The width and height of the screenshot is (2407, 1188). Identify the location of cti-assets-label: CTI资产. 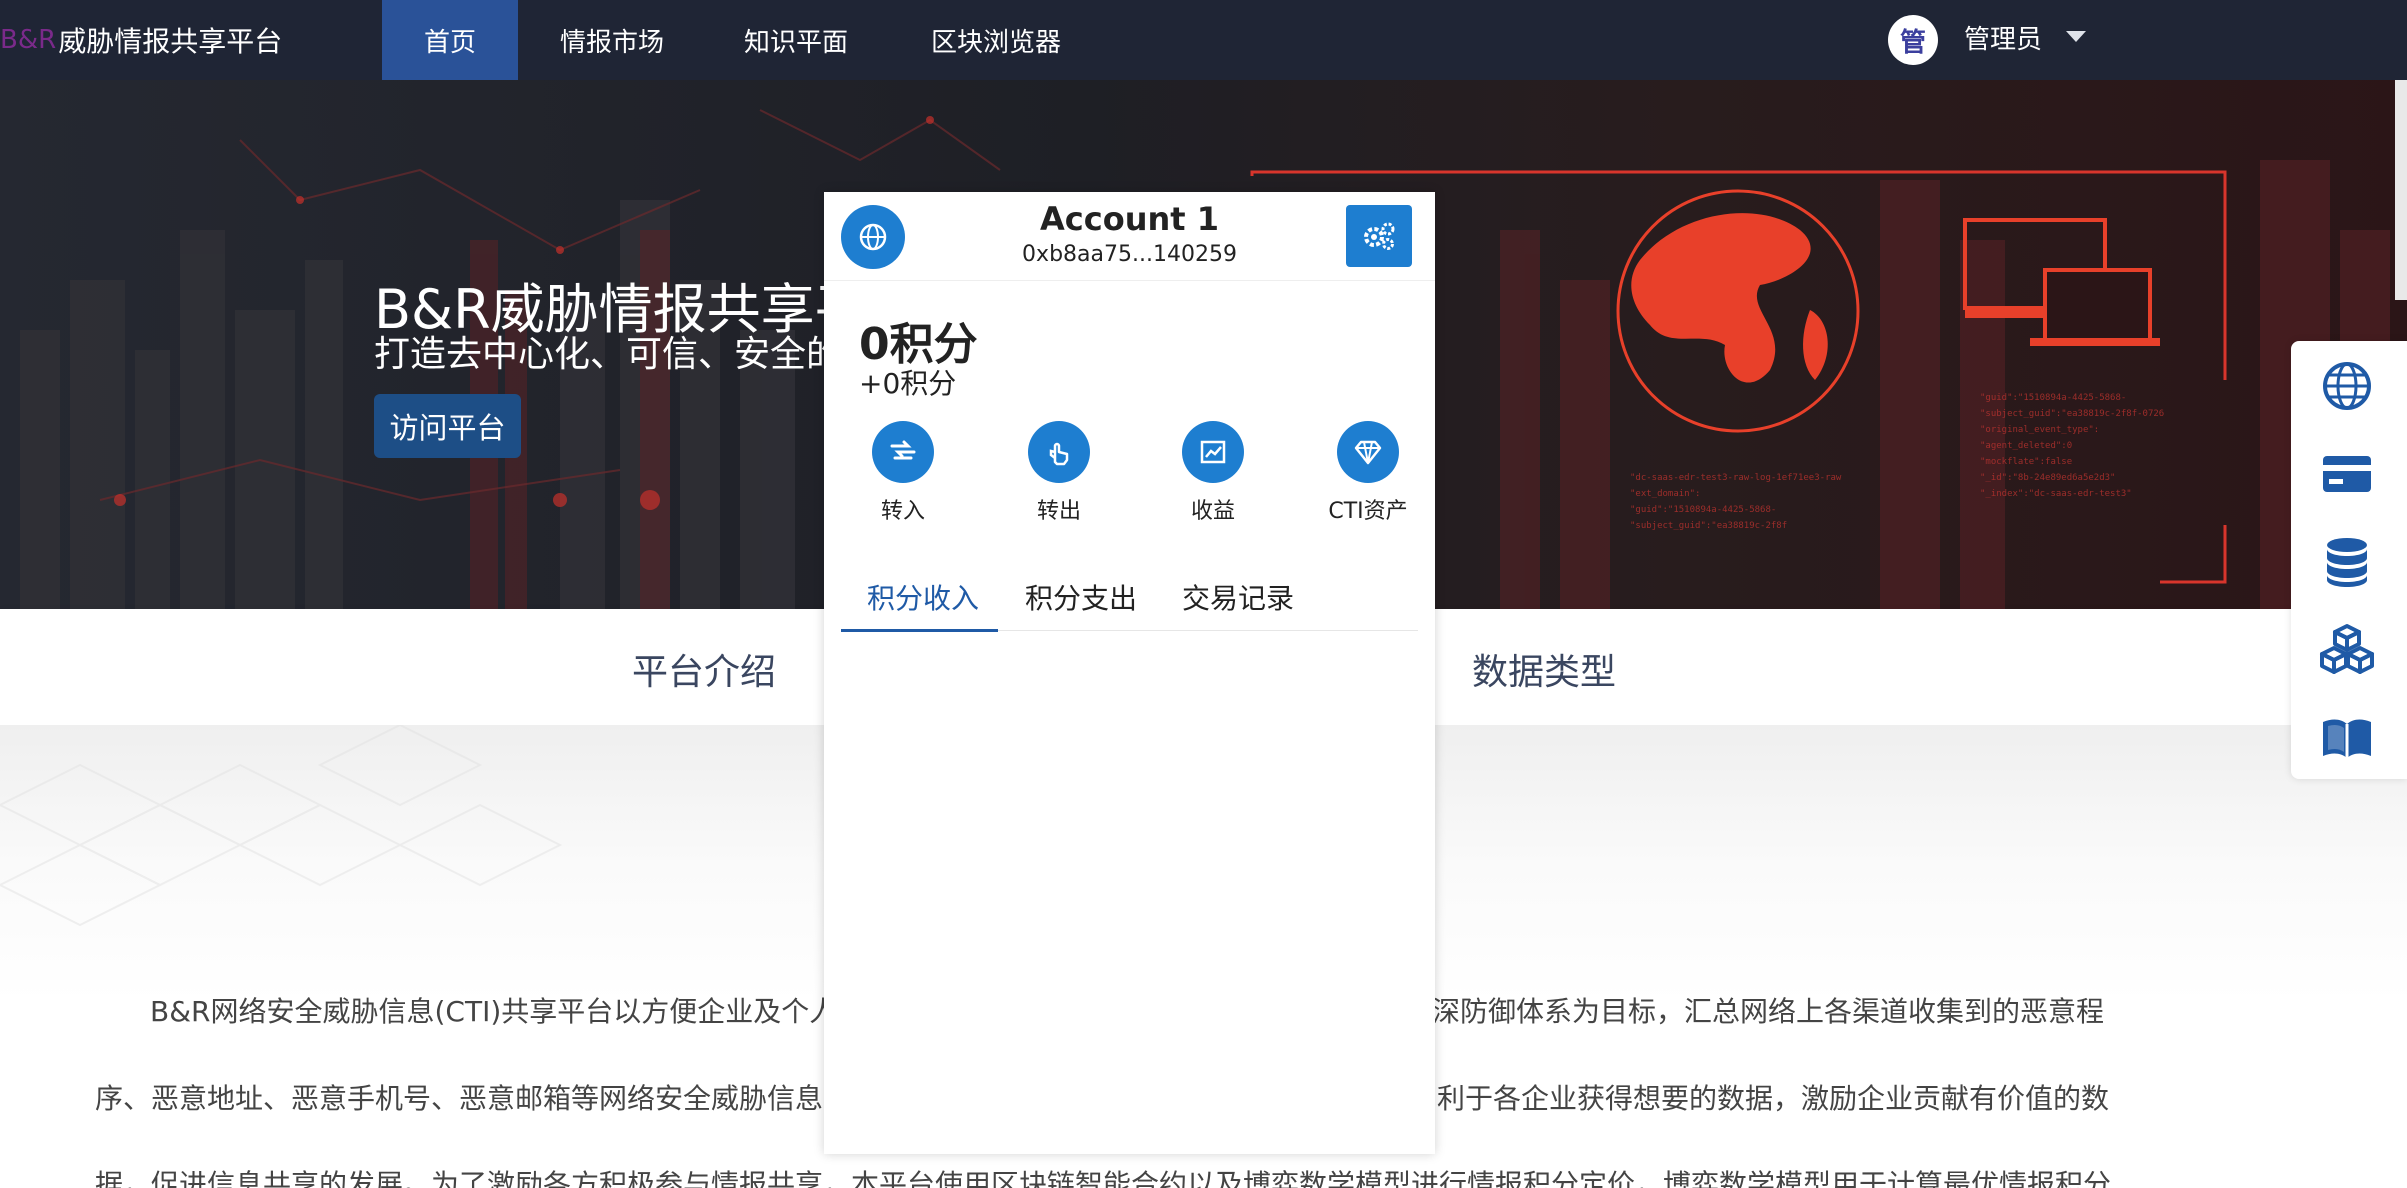
(1368, 511).